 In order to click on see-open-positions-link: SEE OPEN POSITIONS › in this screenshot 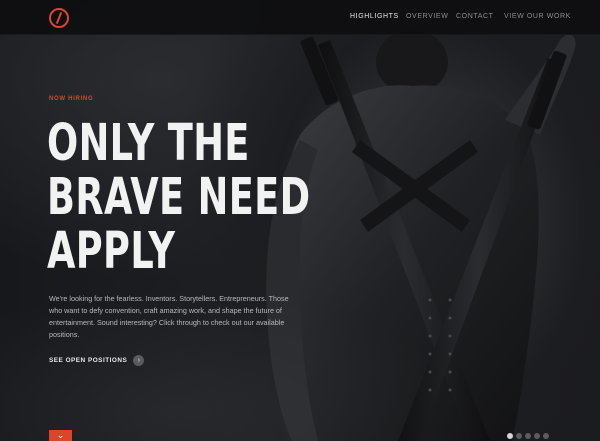, I will do `click(97, 360)`.